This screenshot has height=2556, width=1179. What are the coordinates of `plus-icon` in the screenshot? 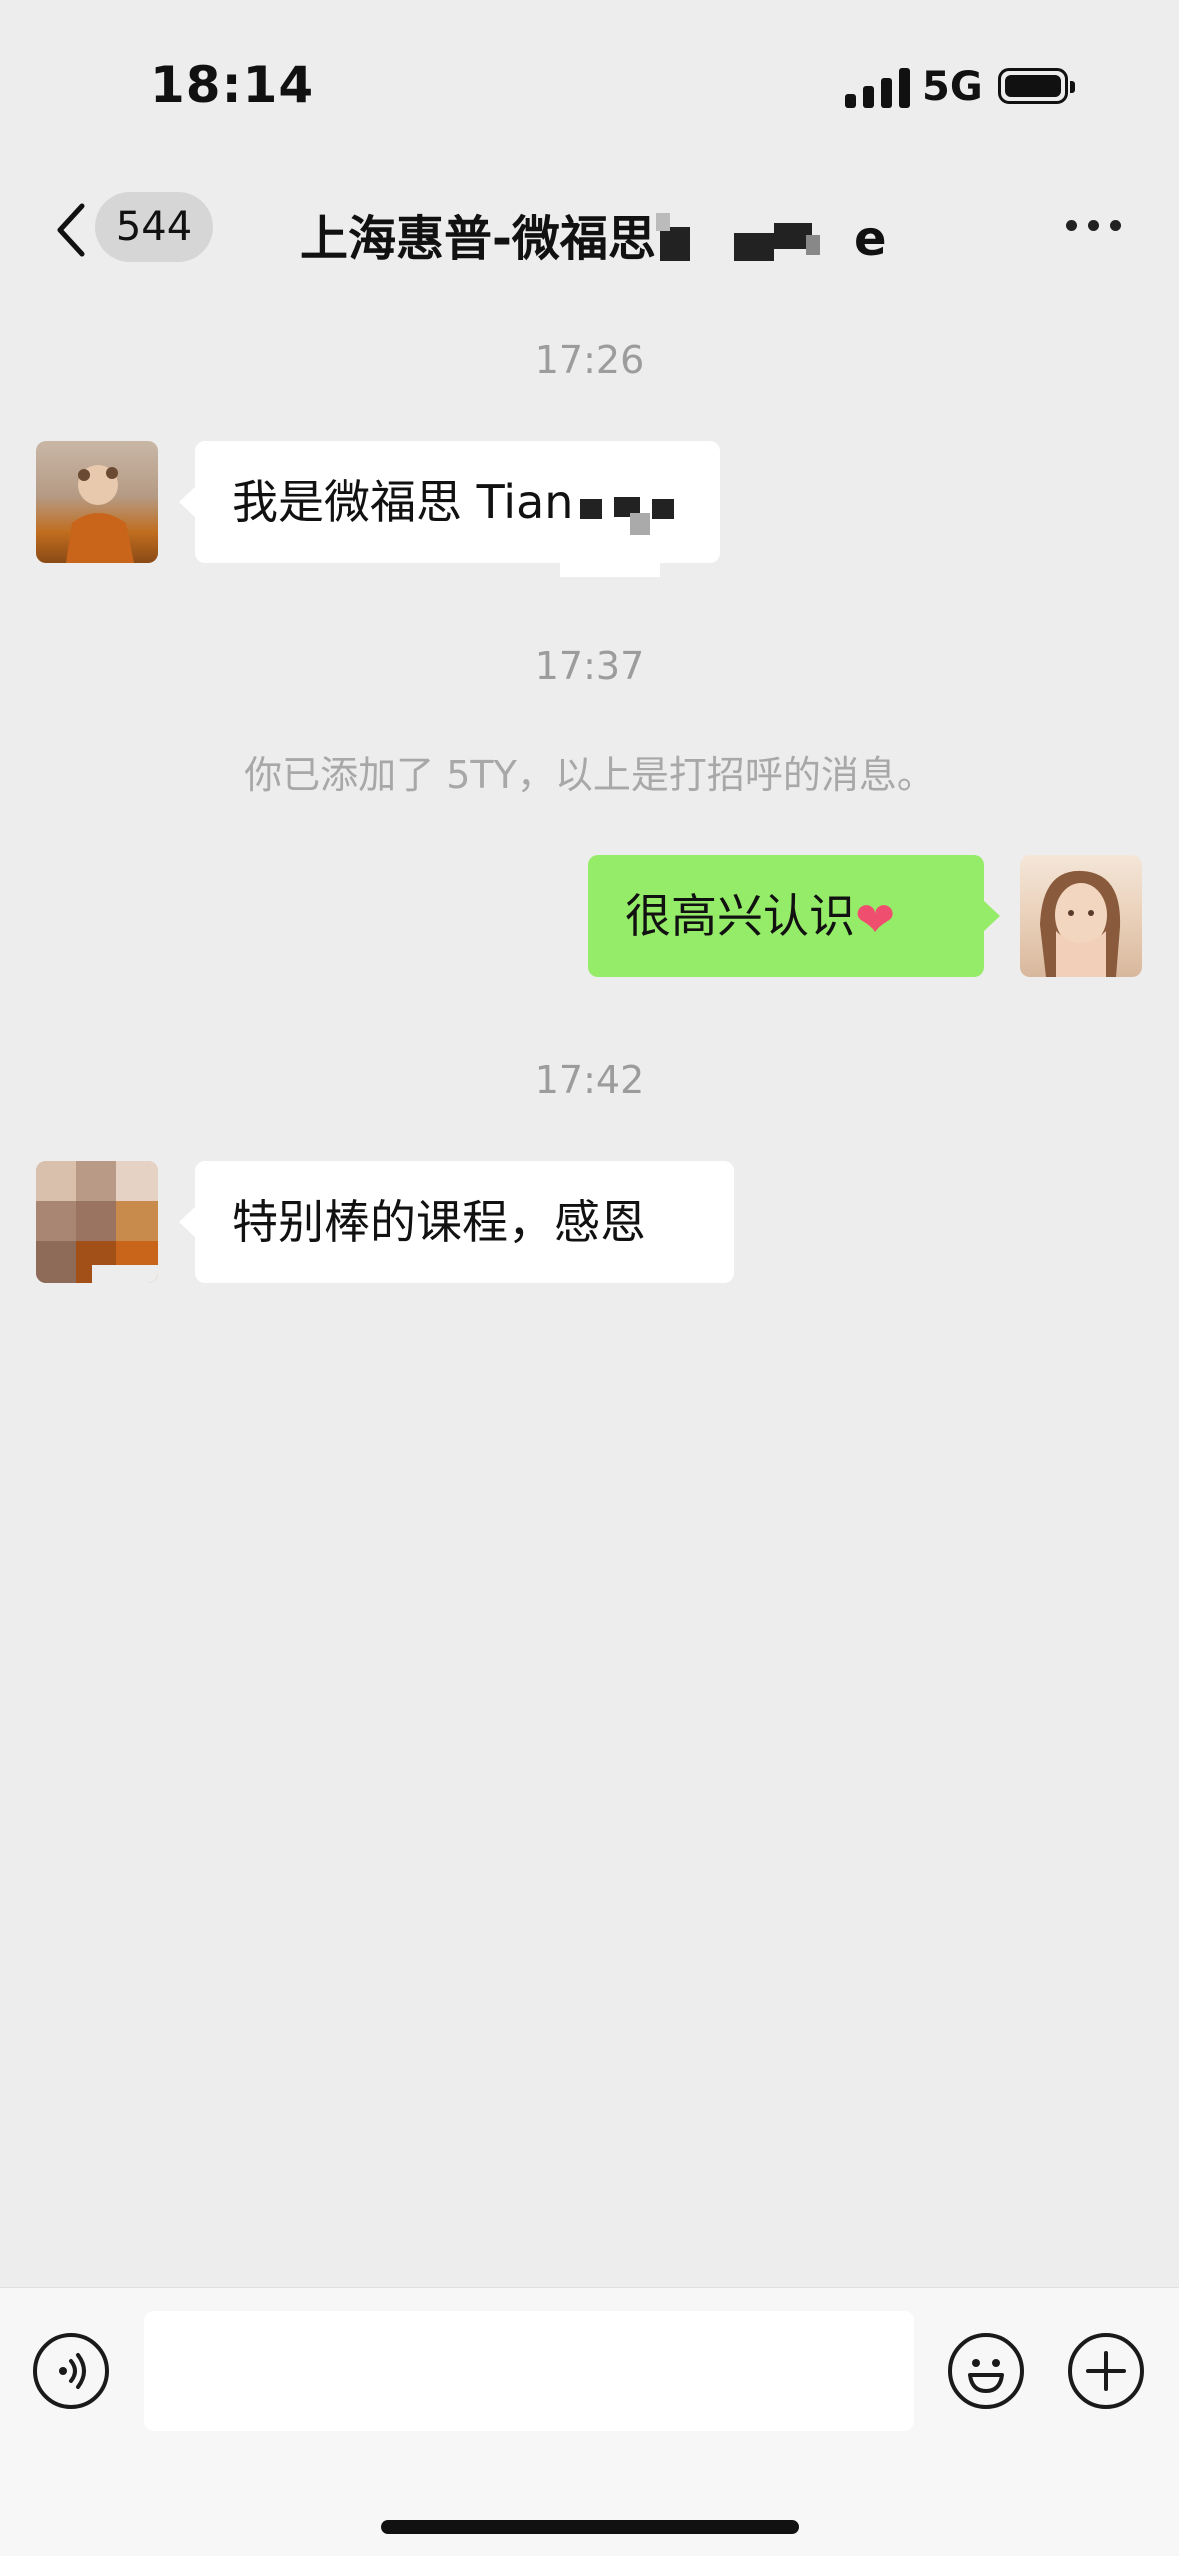 It's located at (1106, 2371).